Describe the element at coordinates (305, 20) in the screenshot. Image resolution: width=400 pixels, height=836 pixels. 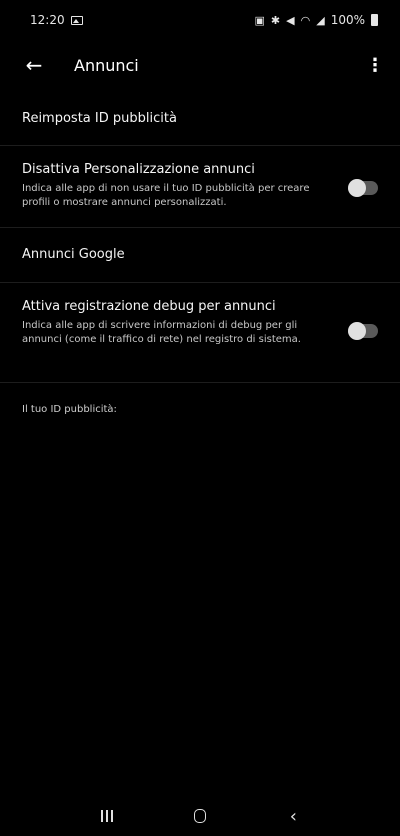
I see `wifi-icon: ◠` at that location.